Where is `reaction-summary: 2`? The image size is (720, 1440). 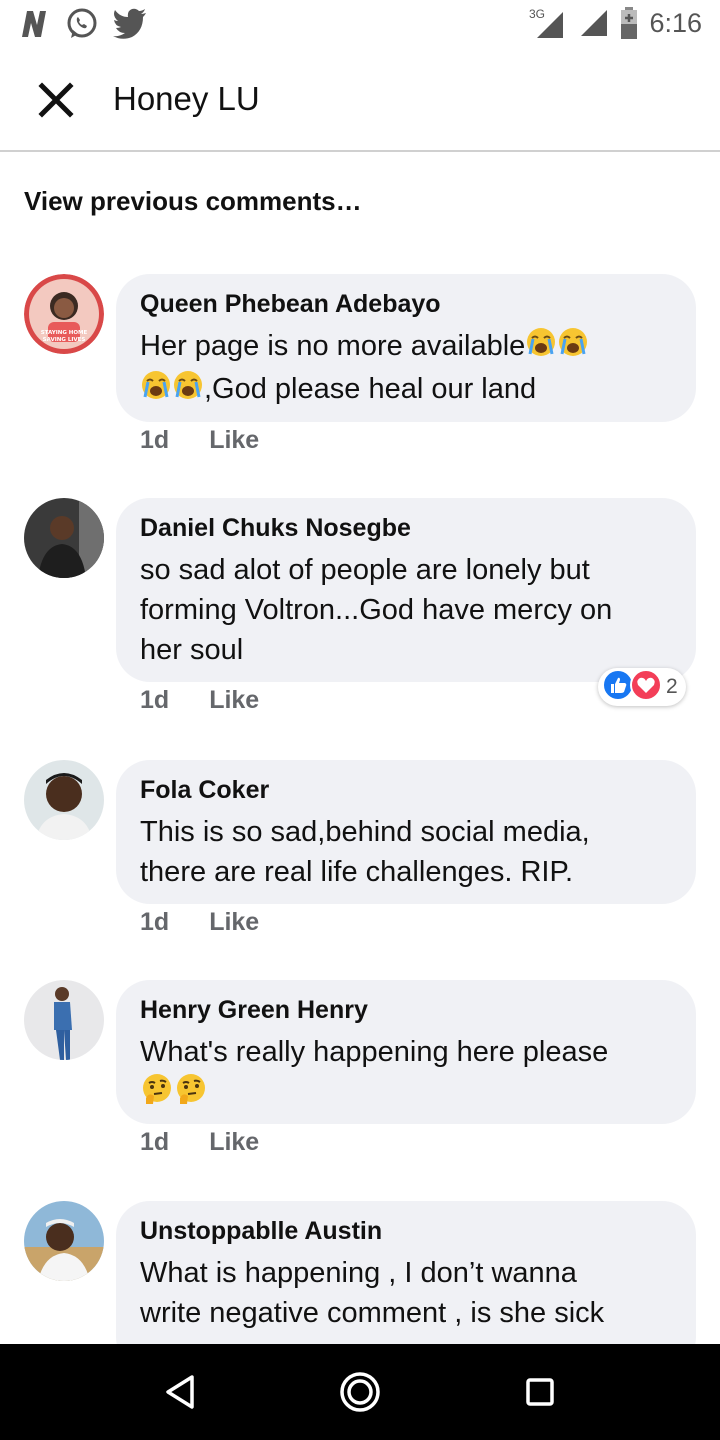 reaction-summary: 2 is located at coordinates (642, 687).